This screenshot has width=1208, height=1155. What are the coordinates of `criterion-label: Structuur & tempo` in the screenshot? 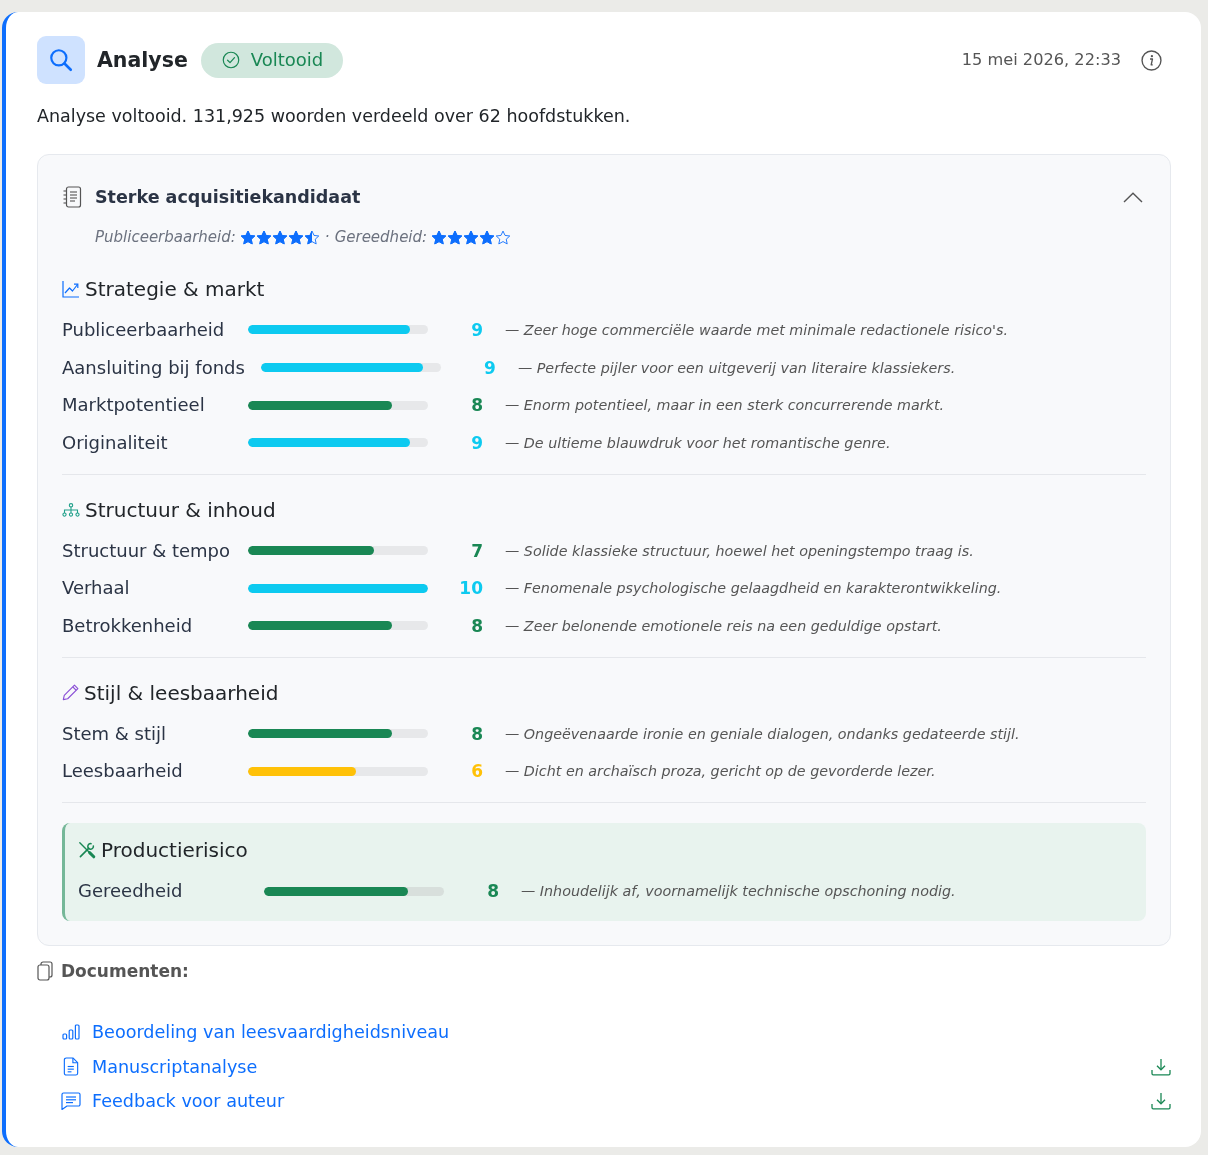 It's located at (147, 550).